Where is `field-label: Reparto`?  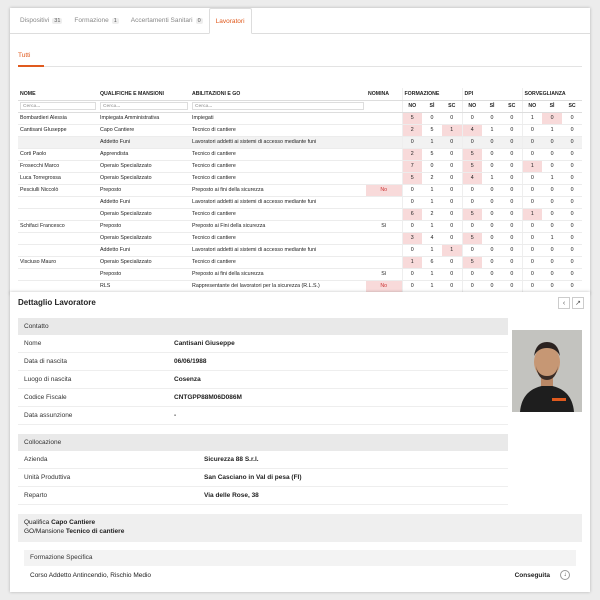 field-label: Reparto is located at coordinates (36, 495).